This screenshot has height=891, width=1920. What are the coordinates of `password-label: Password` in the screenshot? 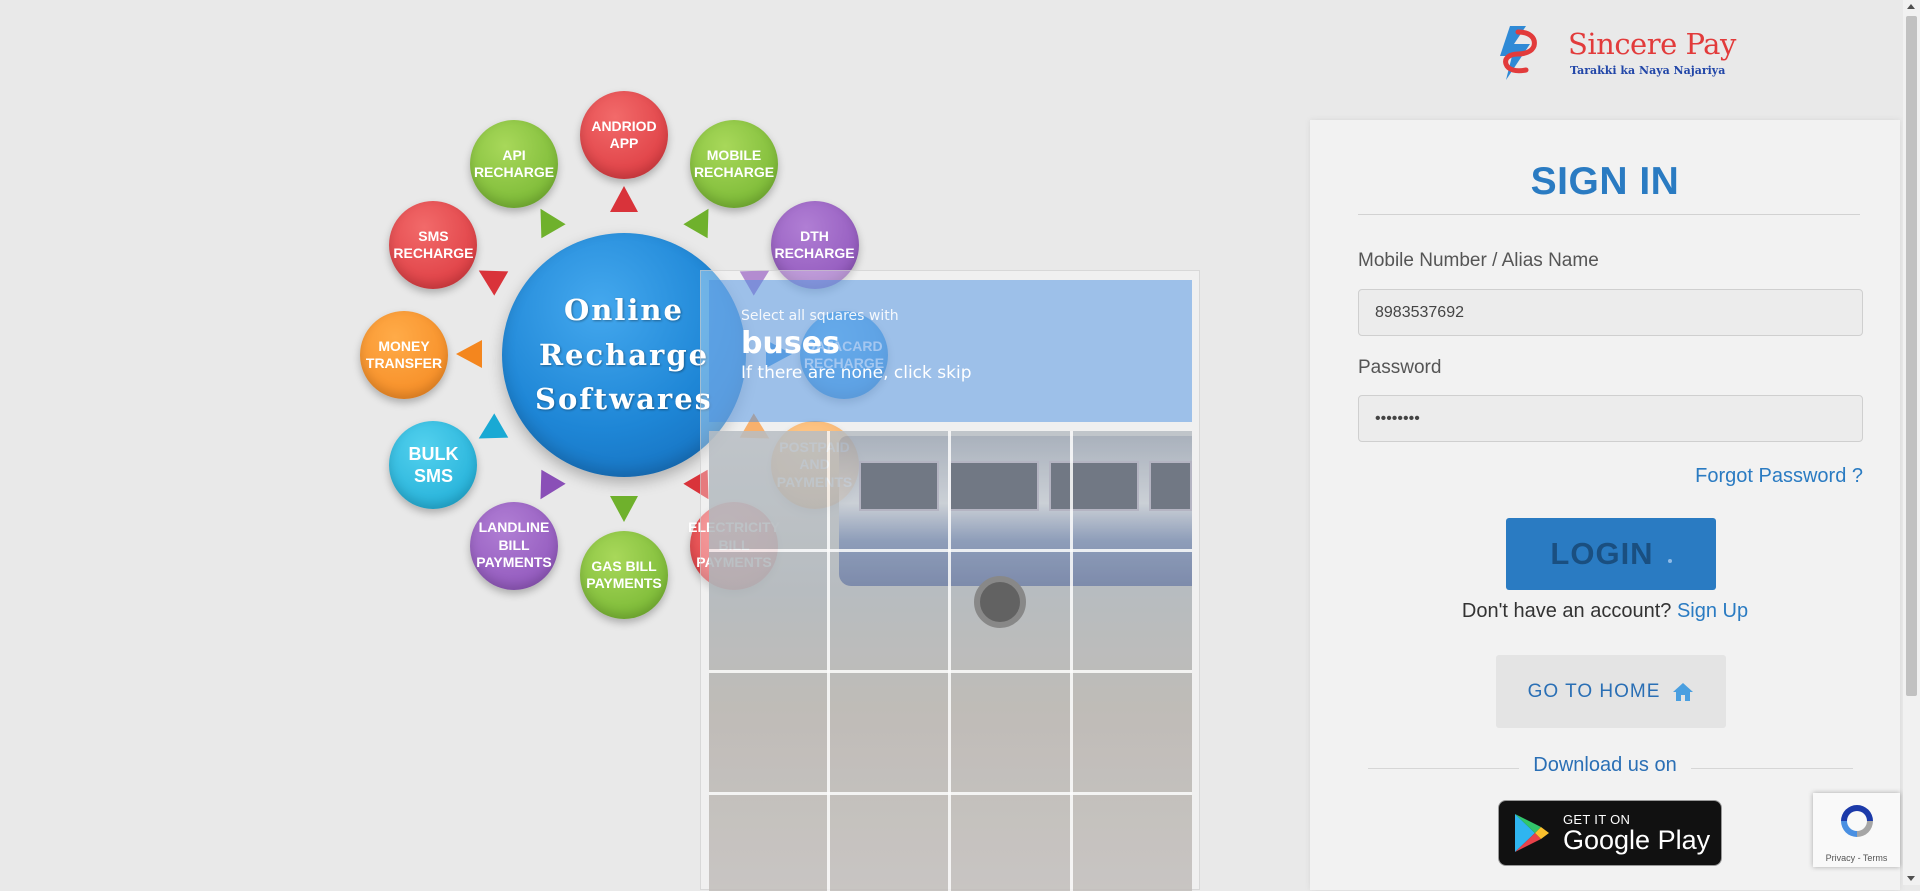 It's located at (1400, 367).